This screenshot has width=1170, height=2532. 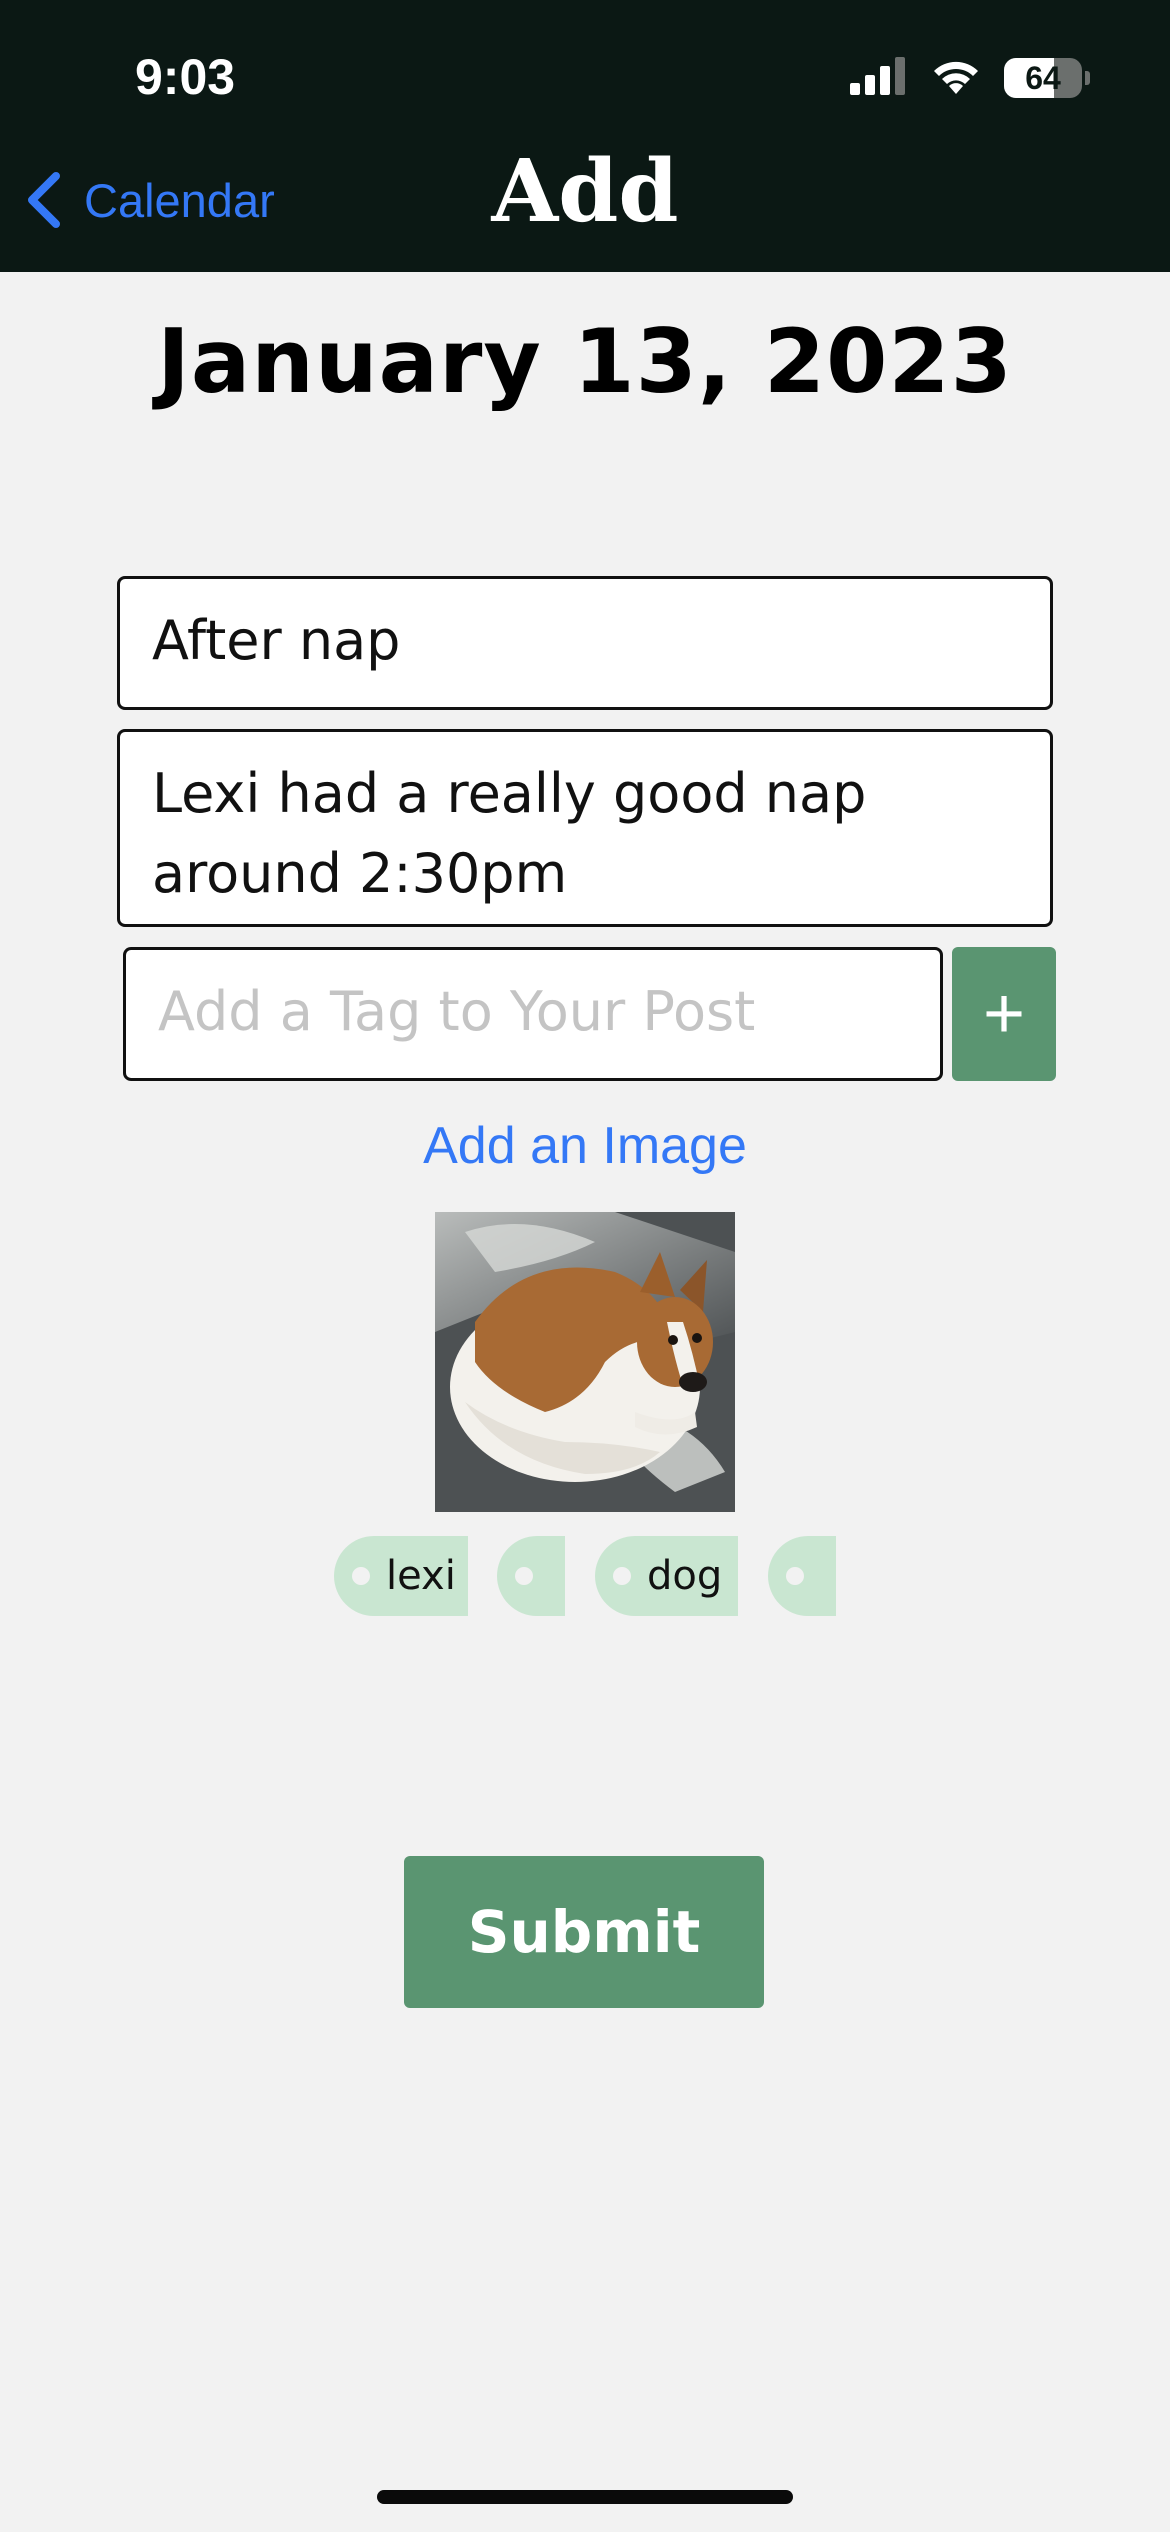 I want to click on cellular-signal-icon, so click(x=879, y=78).